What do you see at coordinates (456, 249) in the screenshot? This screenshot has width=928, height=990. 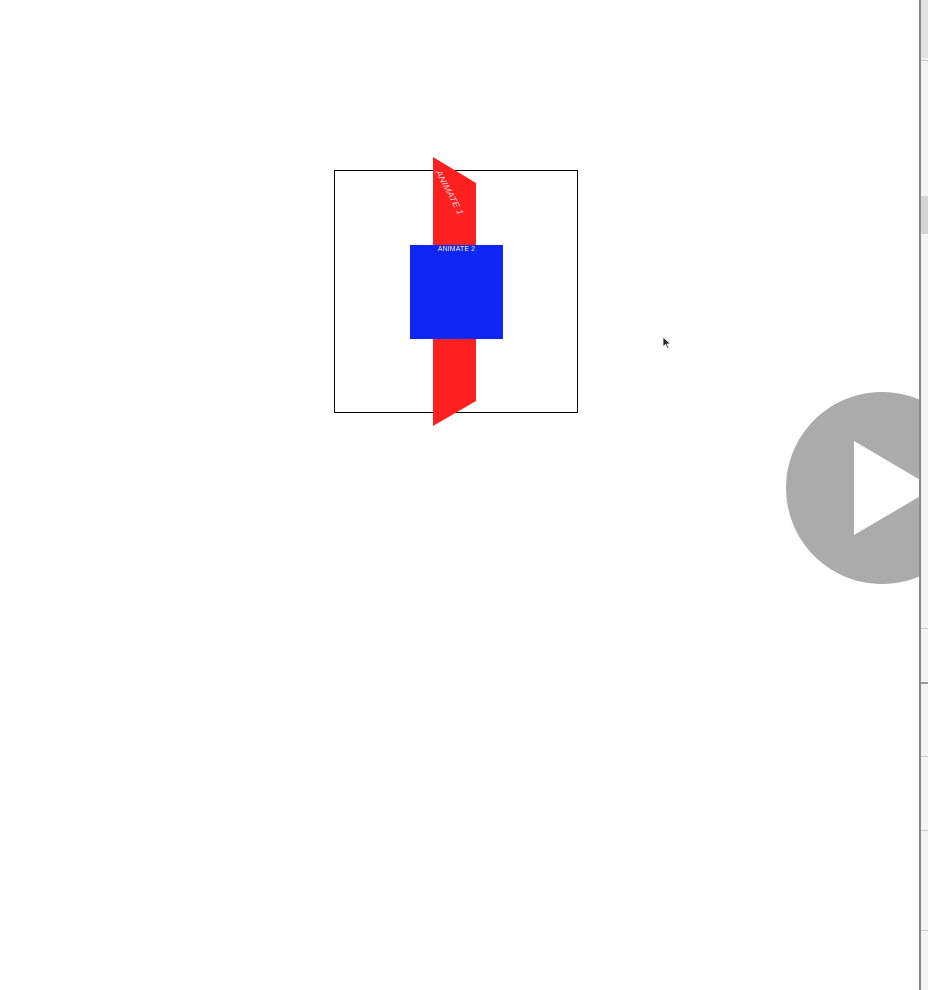 I see `blue-box-label: ANIMATE 2` at bounding box center [456, 249].